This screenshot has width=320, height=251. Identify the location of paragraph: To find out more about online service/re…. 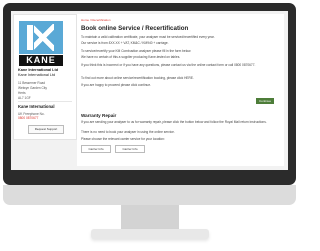
(137, 78).